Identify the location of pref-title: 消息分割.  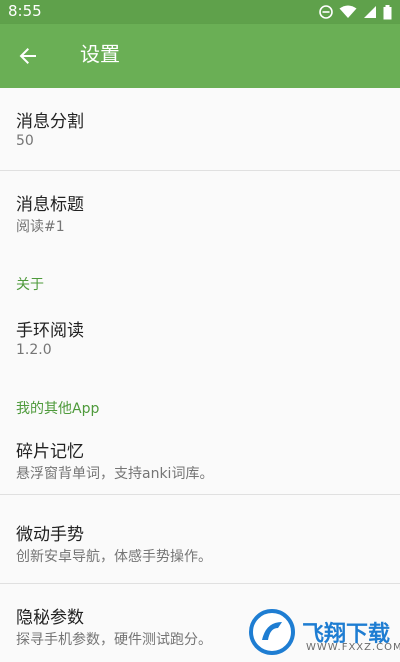
(50, 122).